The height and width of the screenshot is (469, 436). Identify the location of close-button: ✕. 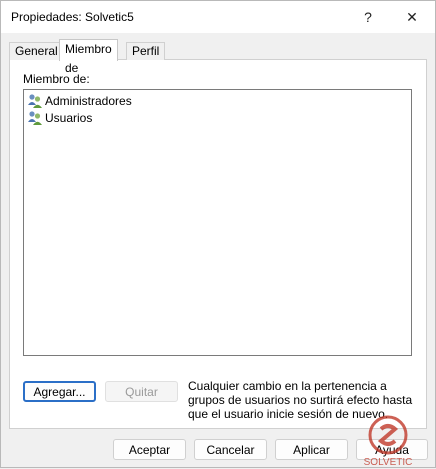
(412, 17).